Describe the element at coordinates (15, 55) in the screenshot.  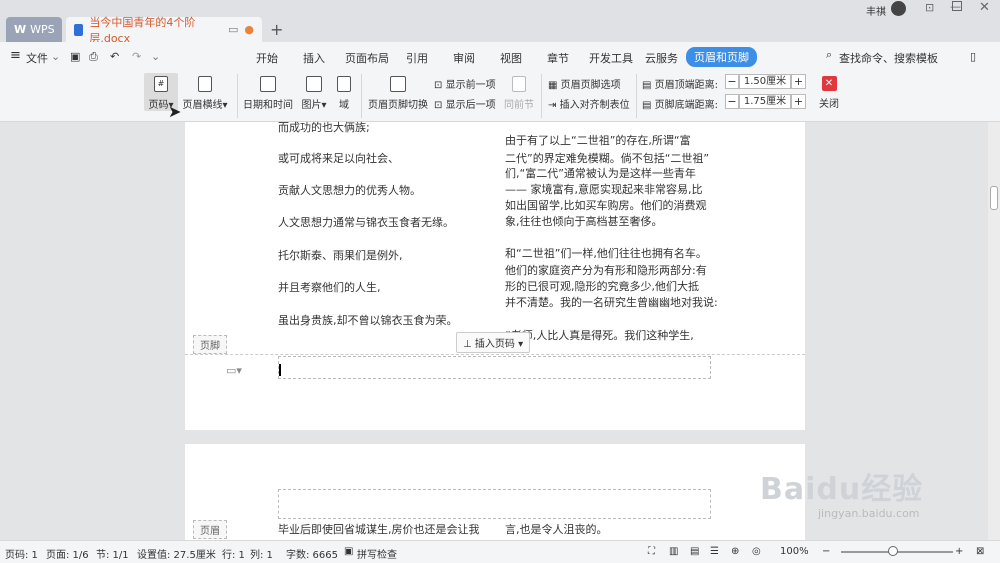
I see `hamburger-icon: ≡` at that location.